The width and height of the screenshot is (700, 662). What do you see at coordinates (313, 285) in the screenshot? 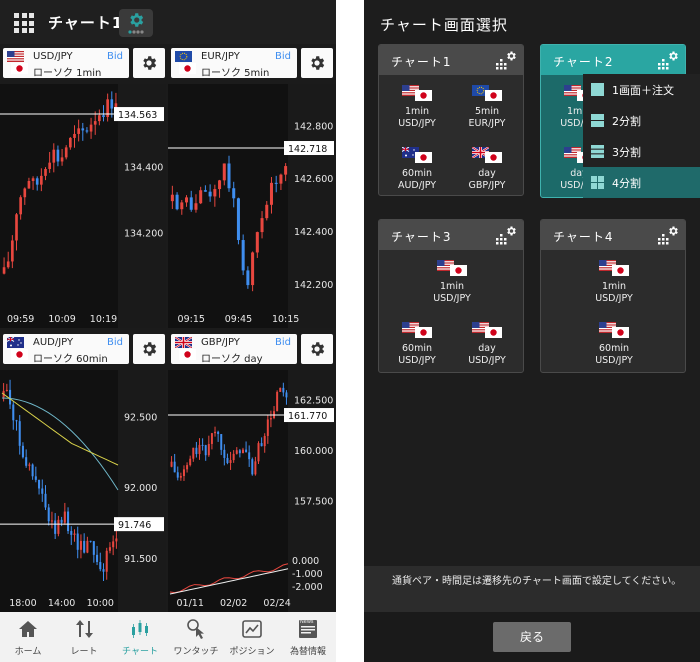
I see `y-tick-label: 142.200` at bounding box center [313, 285].